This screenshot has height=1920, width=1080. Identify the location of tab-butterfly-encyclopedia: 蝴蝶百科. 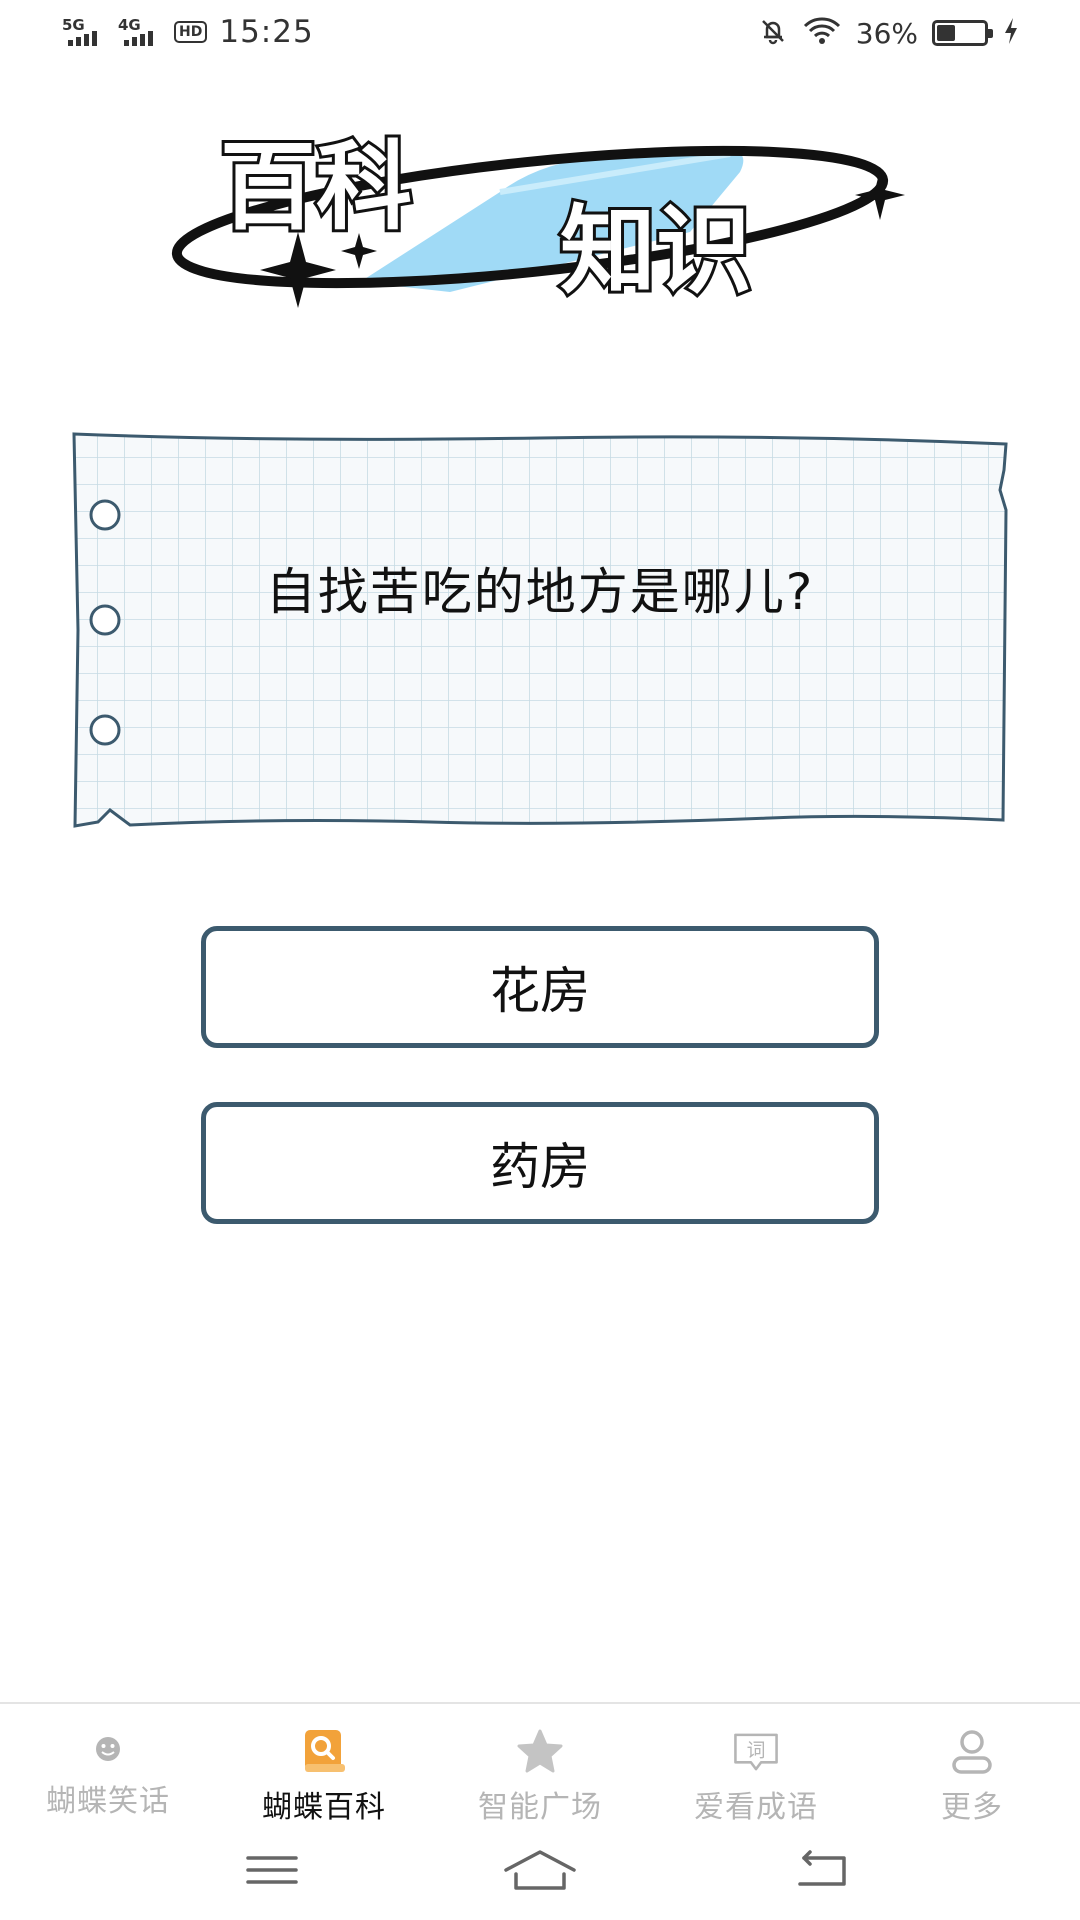
(324, 1764).